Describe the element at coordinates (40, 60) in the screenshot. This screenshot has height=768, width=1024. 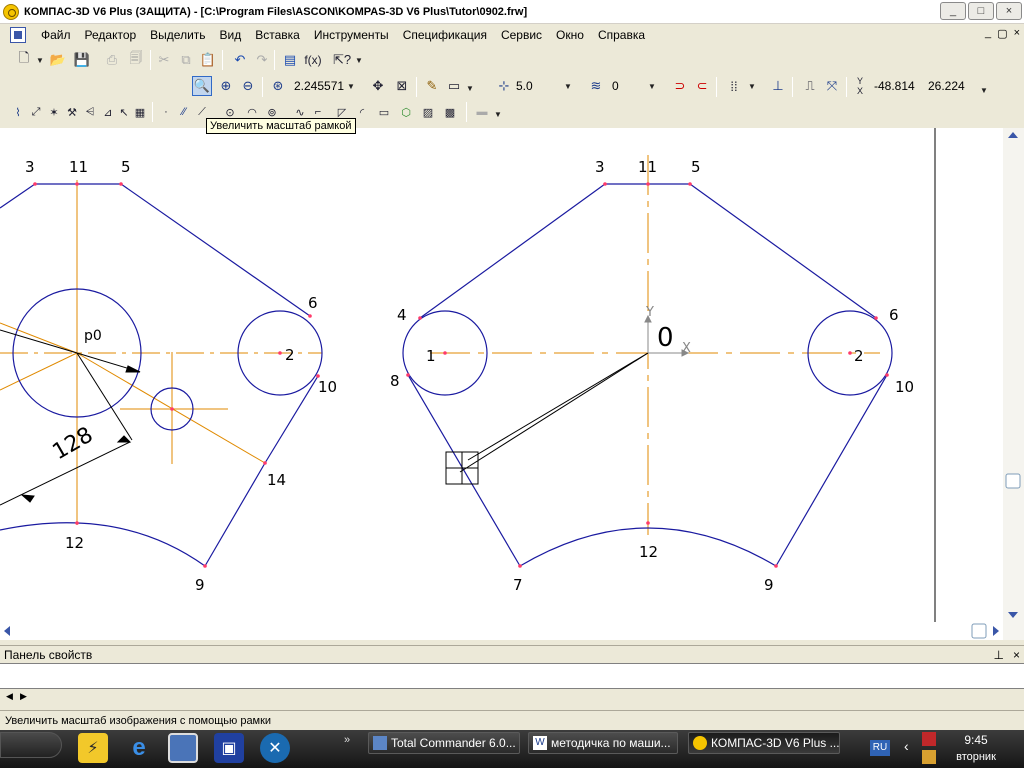
I see `new-dropdown-icon: ▼` at that location.